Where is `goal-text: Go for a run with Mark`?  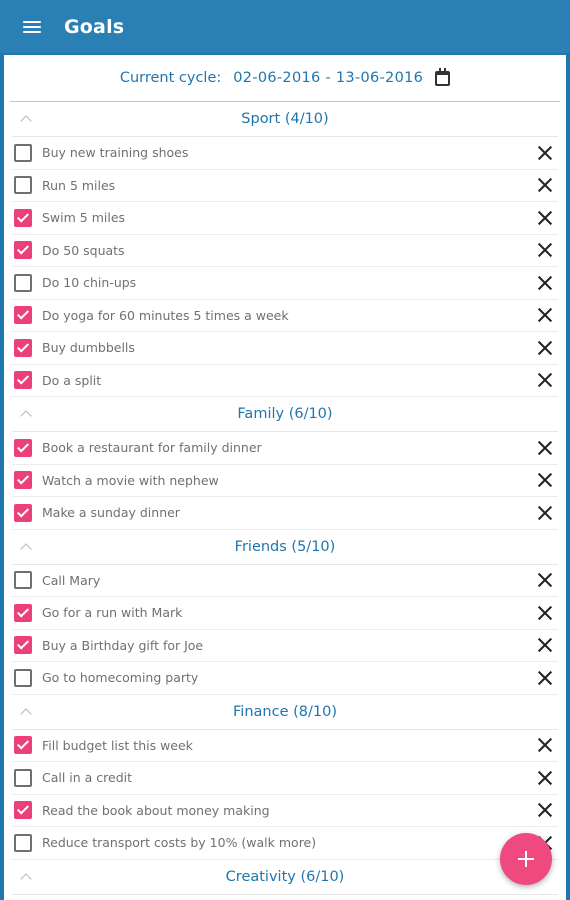
goal-text: Go for a run with Mark is located at coordinates (112, 613).